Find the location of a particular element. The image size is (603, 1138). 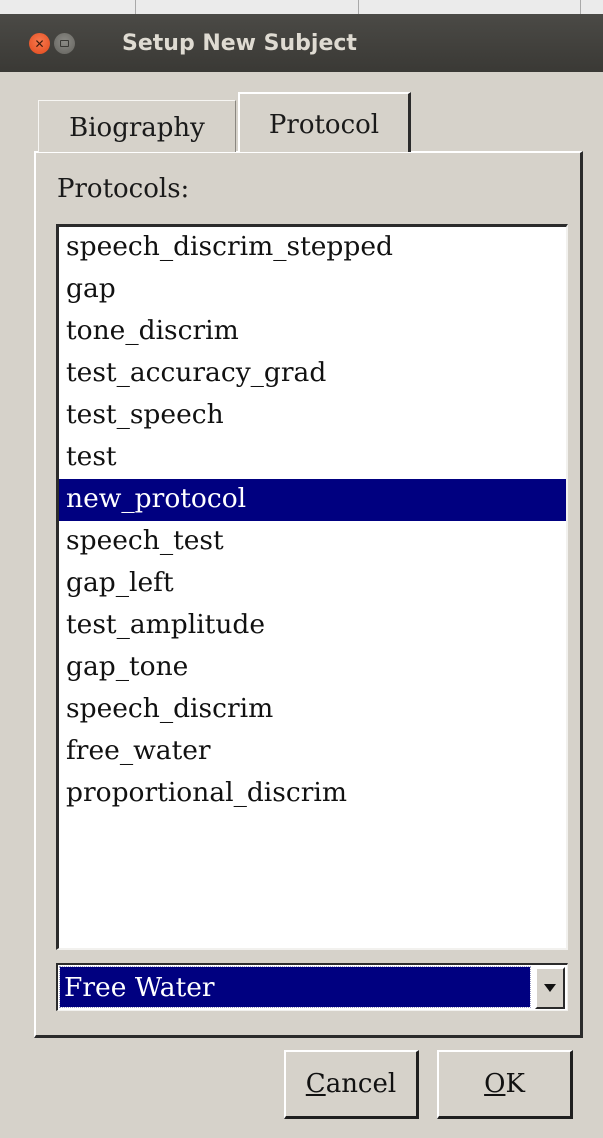

list-item: test is located at coordinates (312, 458).